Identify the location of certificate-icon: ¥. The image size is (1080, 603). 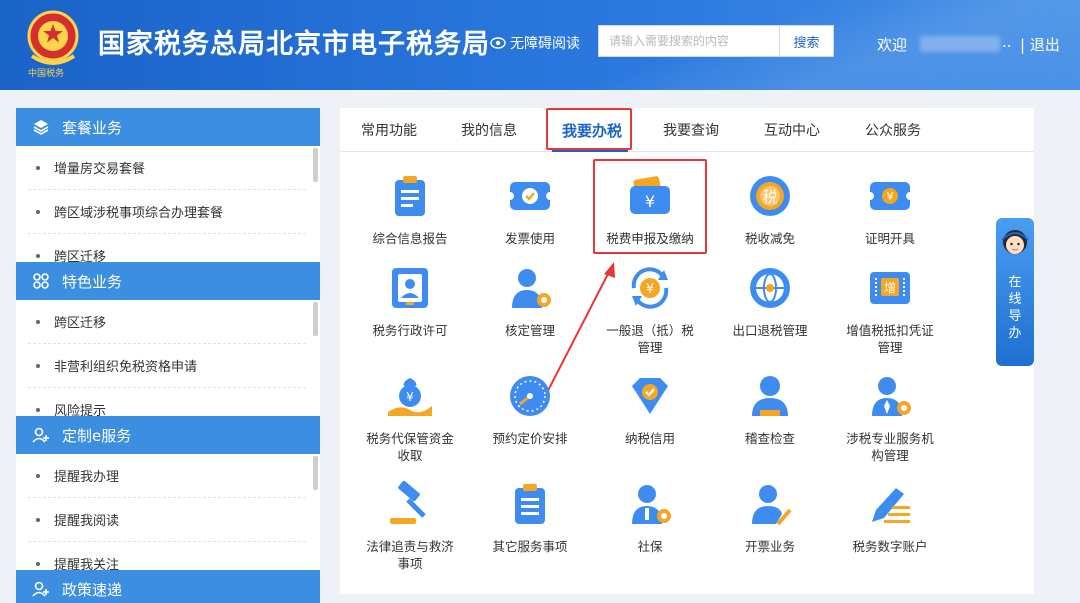
(890, 196).